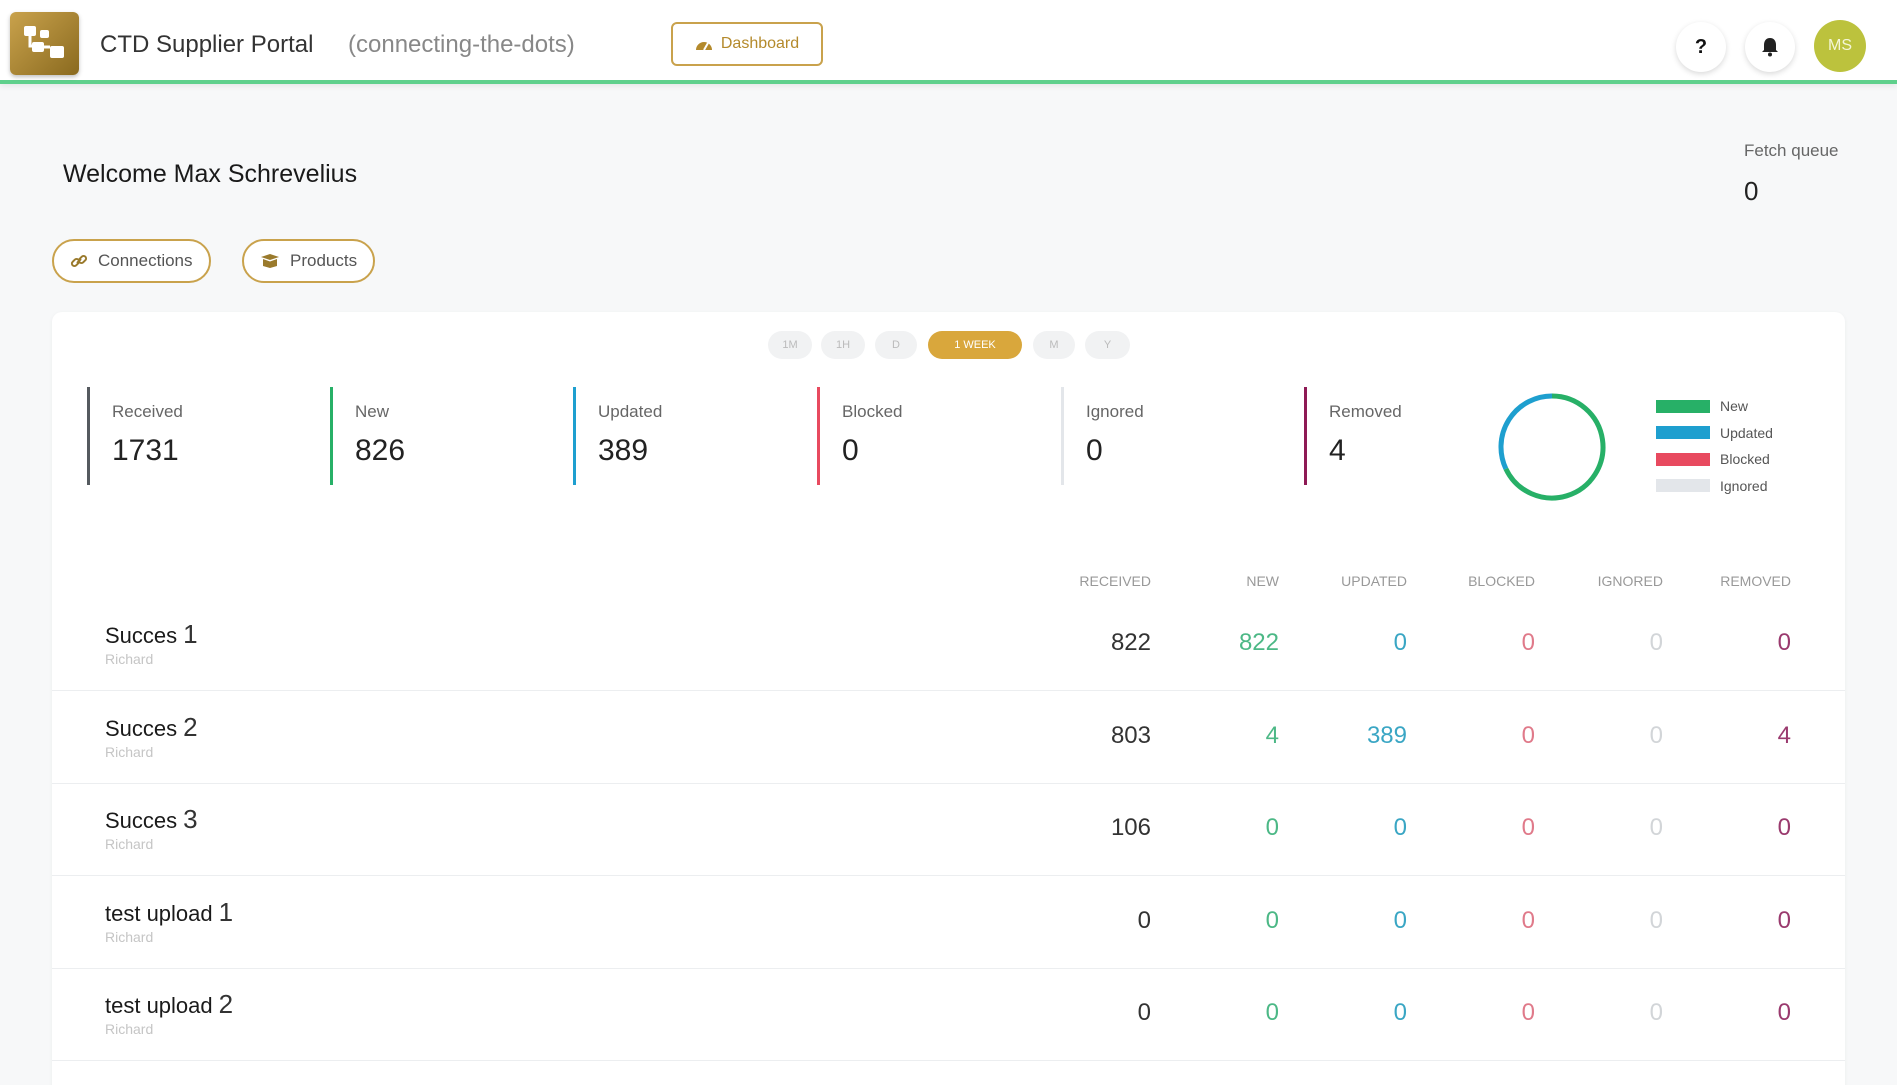 This screenshot has width=1897, height=1085. I want to click on stat-new: New 826, so click(367, 436).